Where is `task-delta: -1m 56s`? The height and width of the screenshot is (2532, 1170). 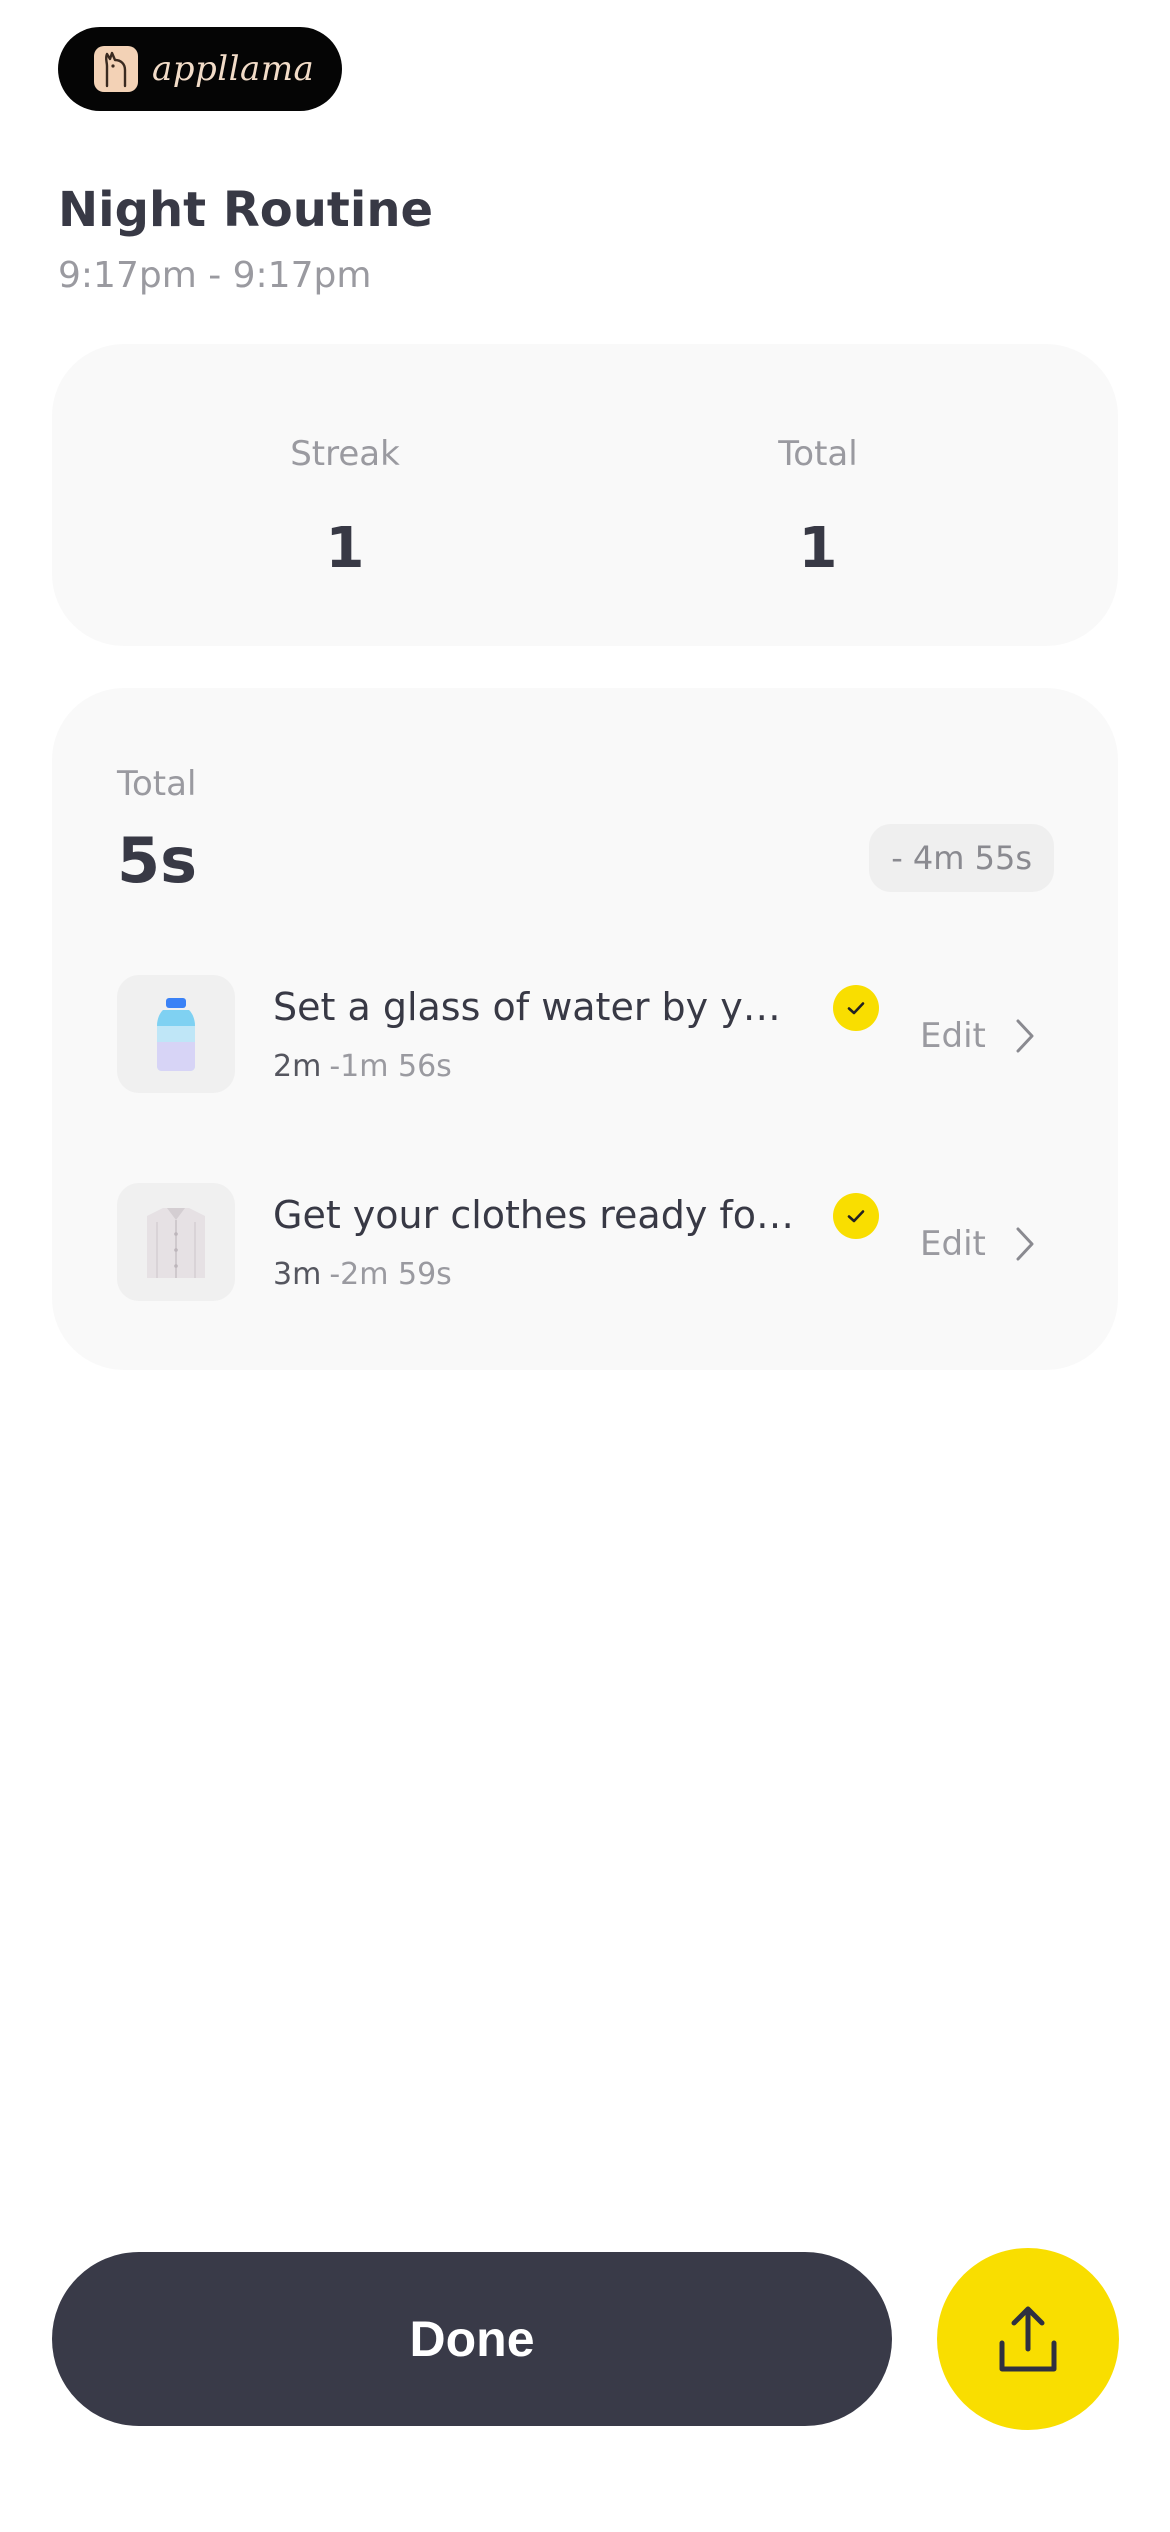
task-delta: -1m 56s is located at coordinates (390, 1066).